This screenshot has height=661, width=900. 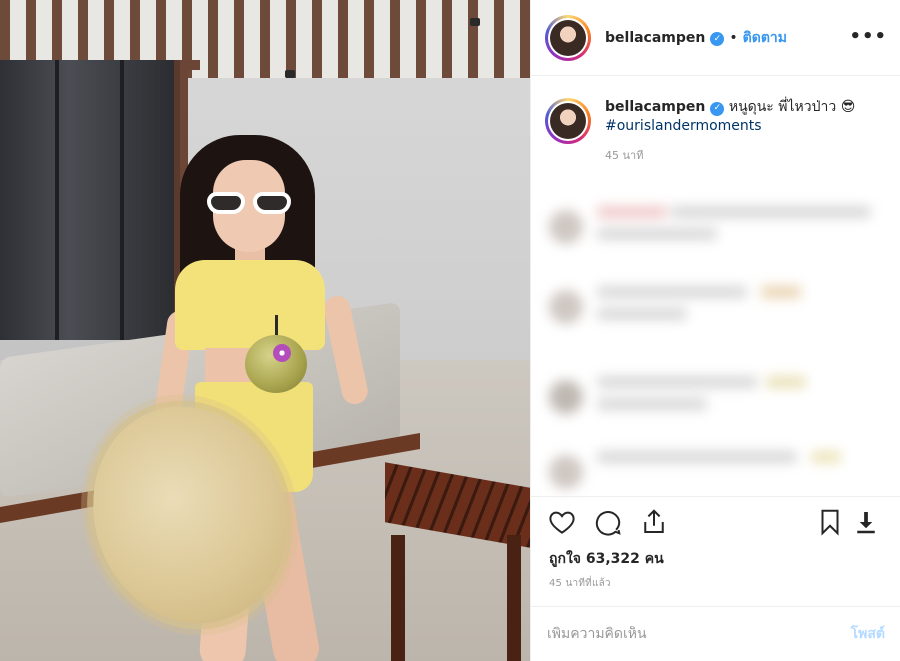 I want to click on bookmark-icon, so click(x=830, y=522).